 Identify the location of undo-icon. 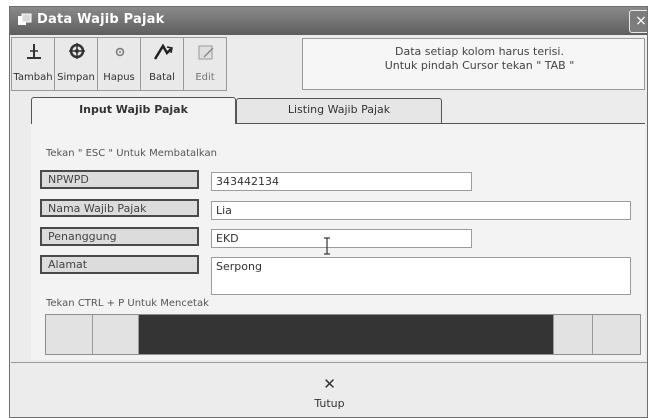
(163, 51).